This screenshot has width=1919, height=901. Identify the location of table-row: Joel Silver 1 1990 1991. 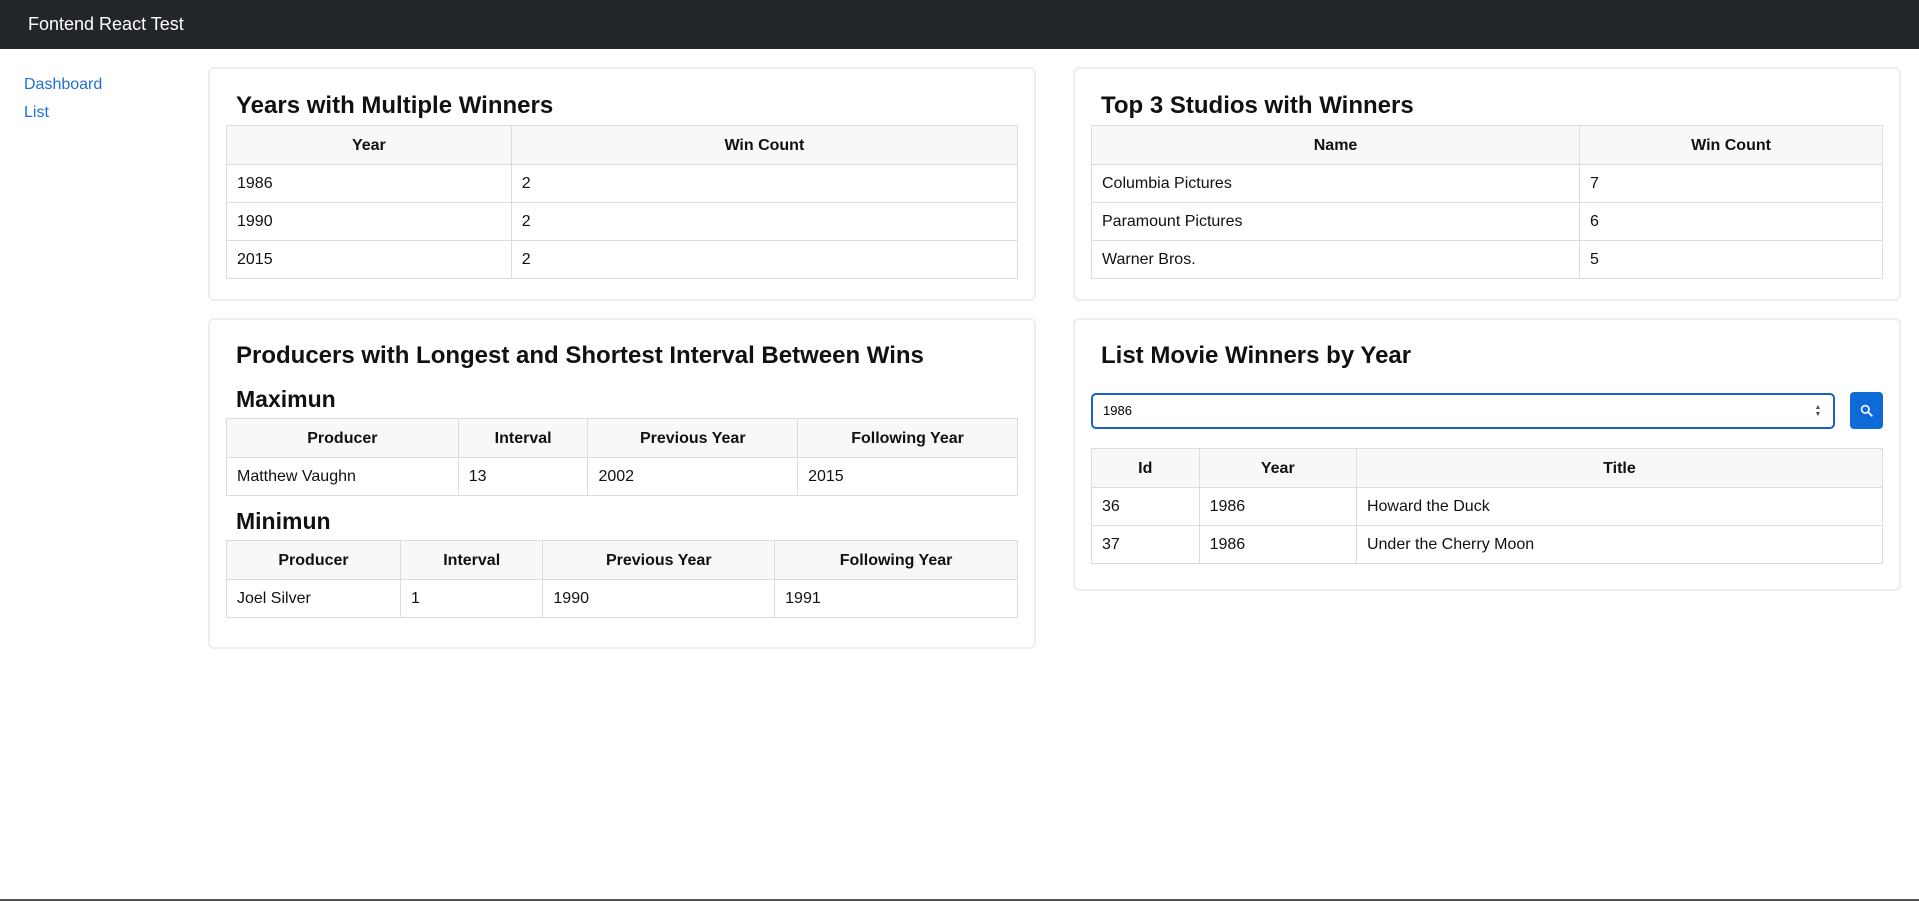
(621, 598).